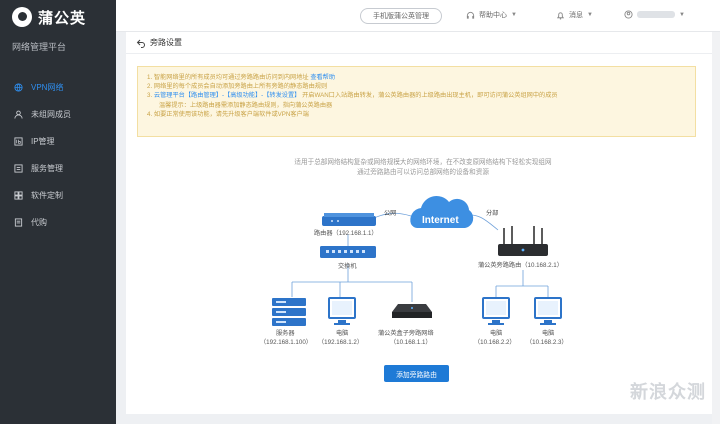  I want to click on branch-computer-1-ip: （10.168.2.2）, so click(495, 342).